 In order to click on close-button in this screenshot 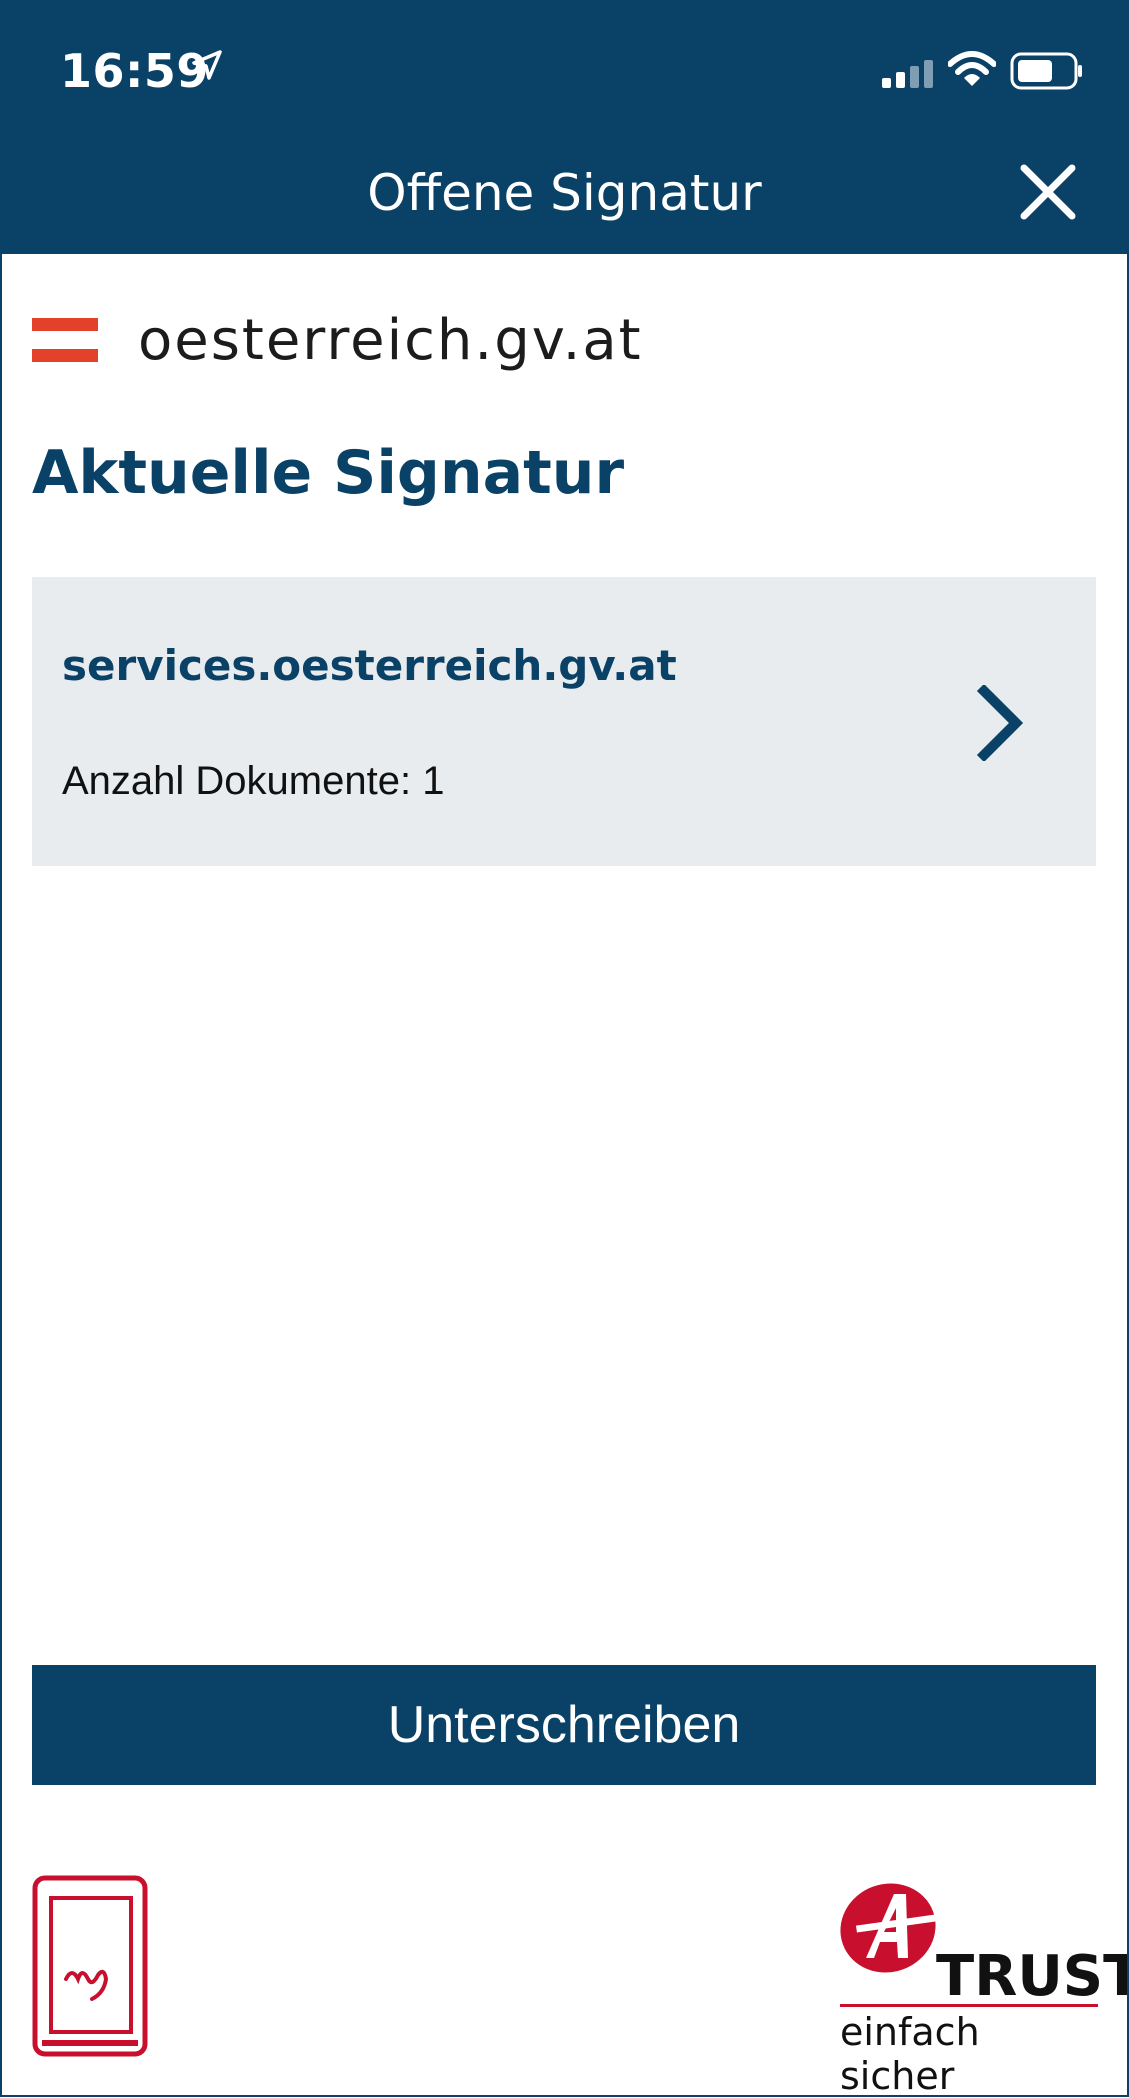, I will do `click(1048, 192)`.